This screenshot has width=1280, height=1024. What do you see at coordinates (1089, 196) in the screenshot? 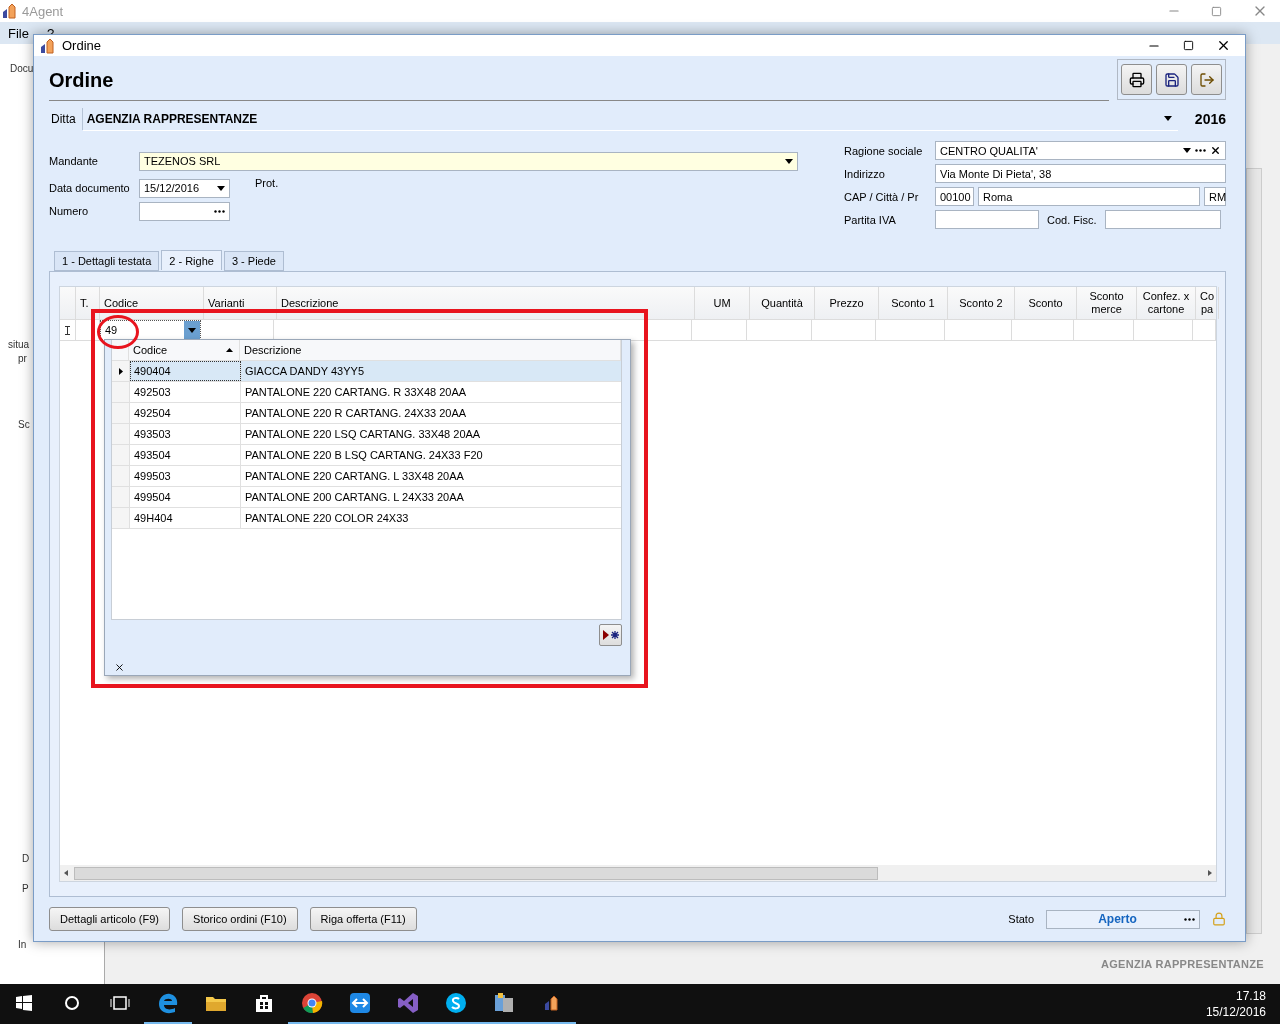
I see `input-field: Roma` at bounding box center [1089, 196].